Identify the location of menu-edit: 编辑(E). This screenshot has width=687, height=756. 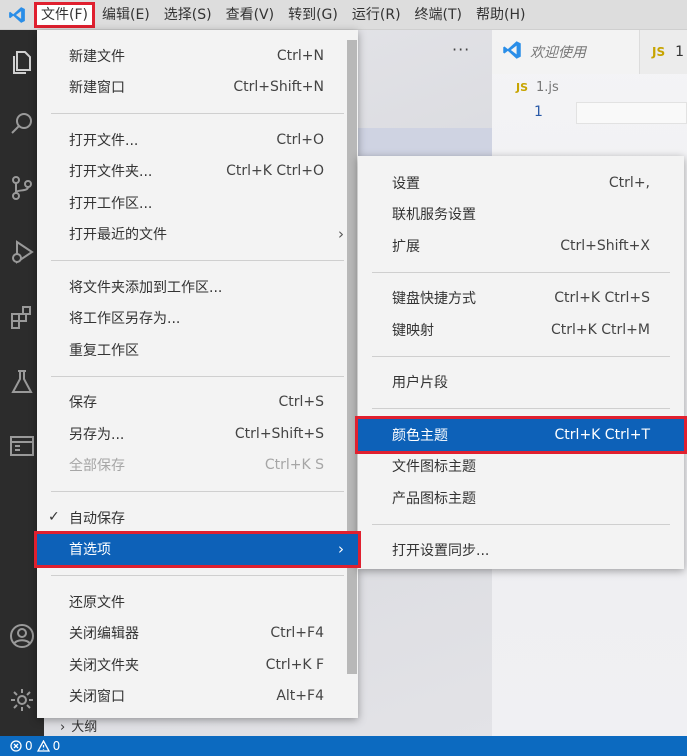
(126, 15).